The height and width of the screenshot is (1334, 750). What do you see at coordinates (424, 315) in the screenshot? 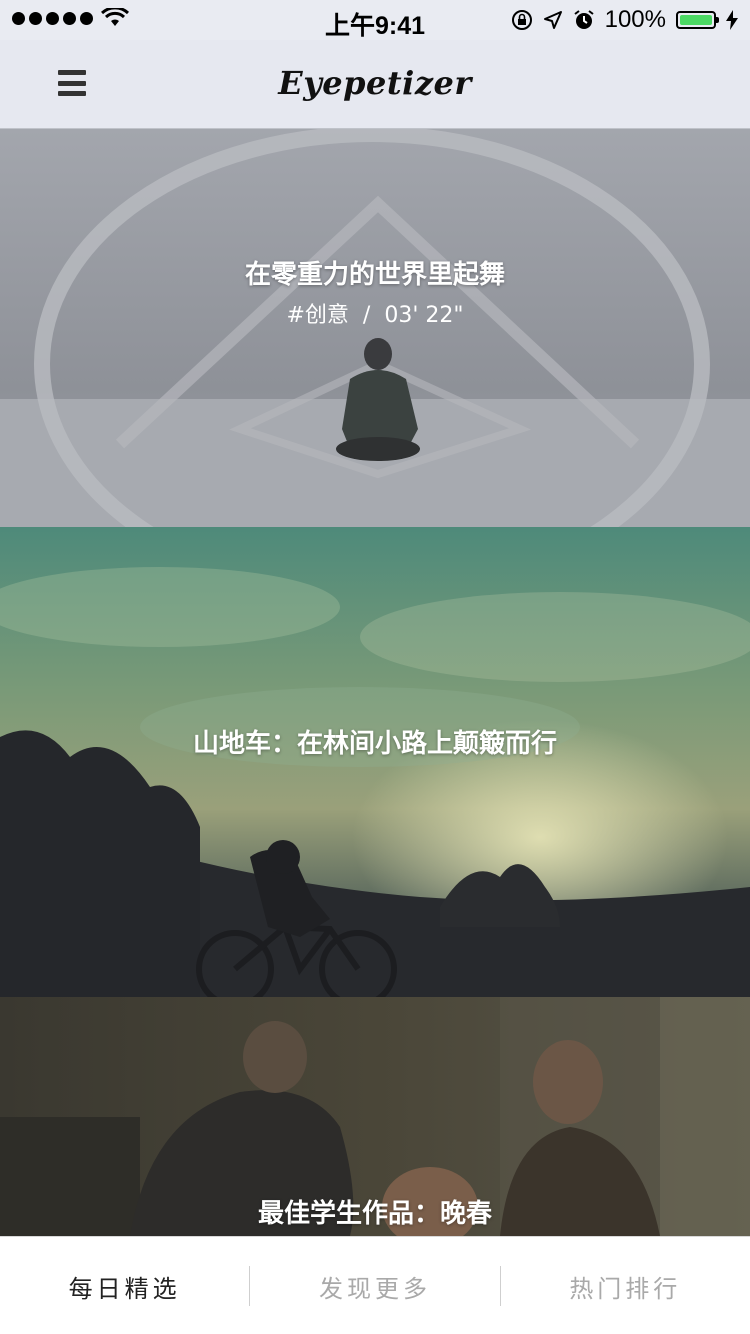
I see `video-duration: 03' 22"` at bounding box center [424, 315].